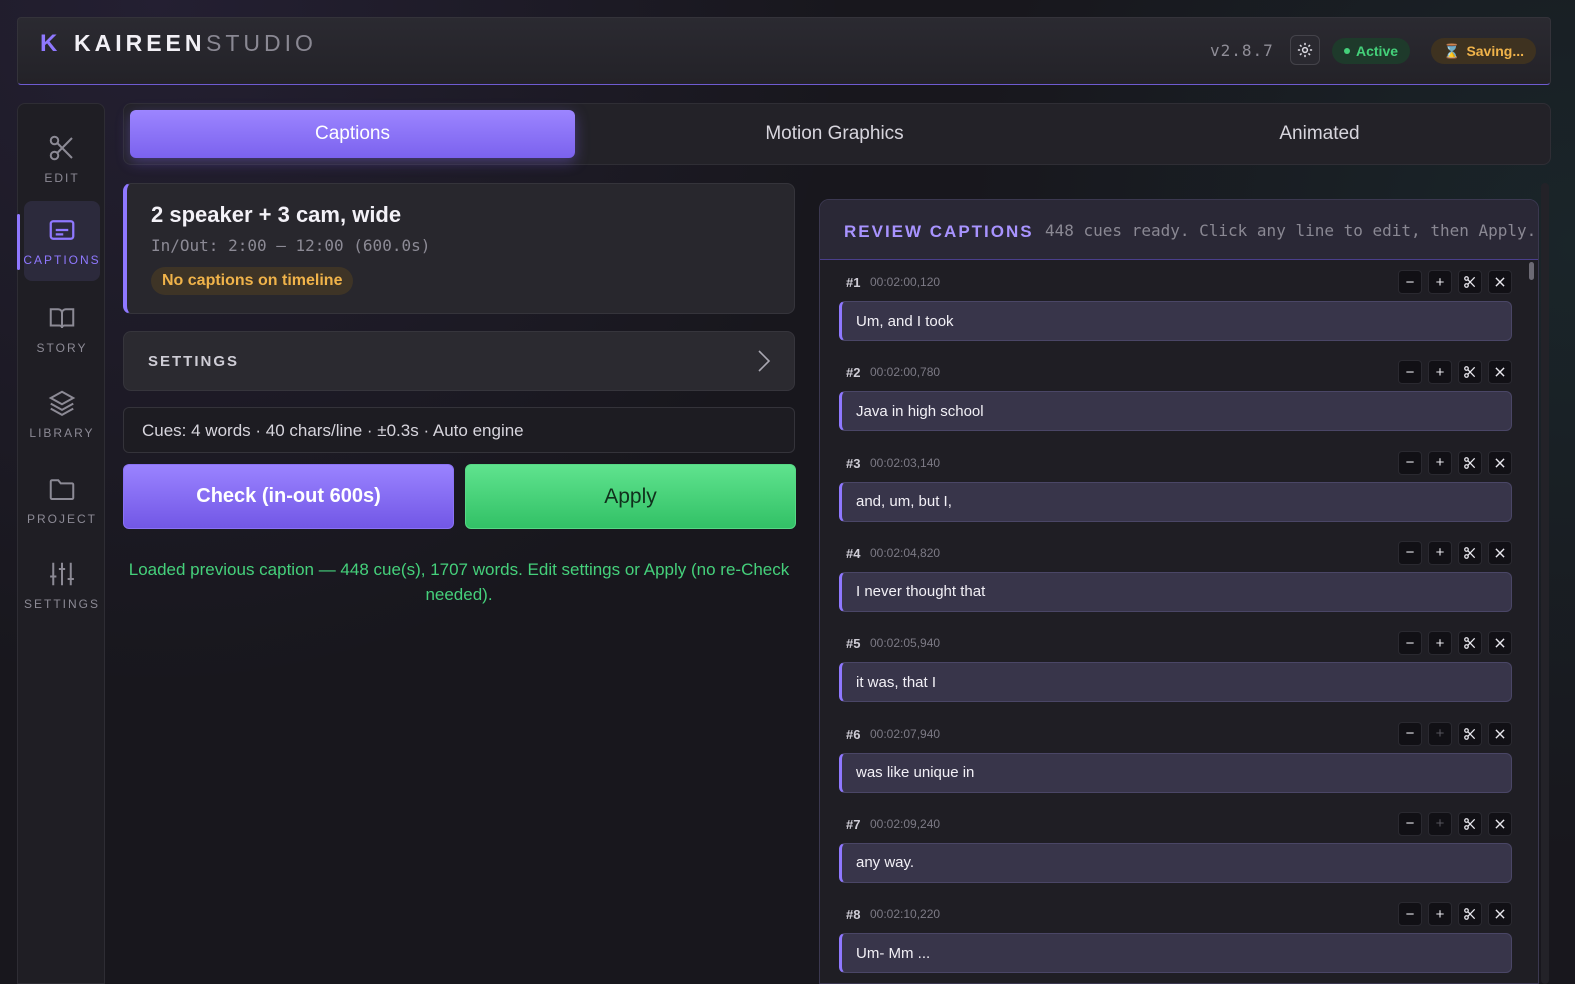 The height and width of the screenshot is (984, 1575). I want to click on cue-text-input: Um, and I took, so click(1175, 321).